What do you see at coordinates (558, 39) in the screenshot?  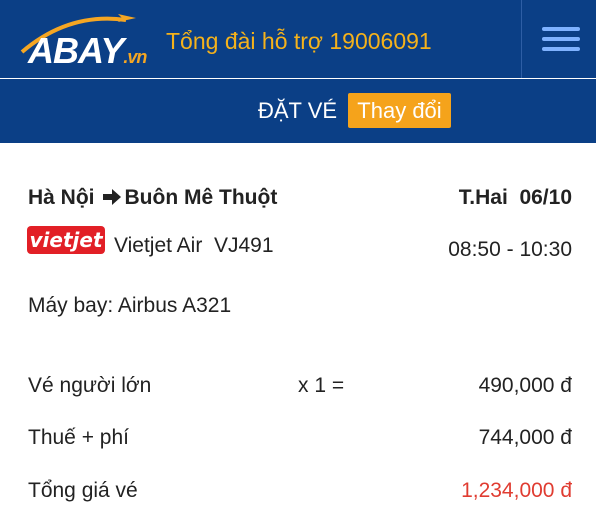 I see `menu-button` at bounding box center [558, 39].